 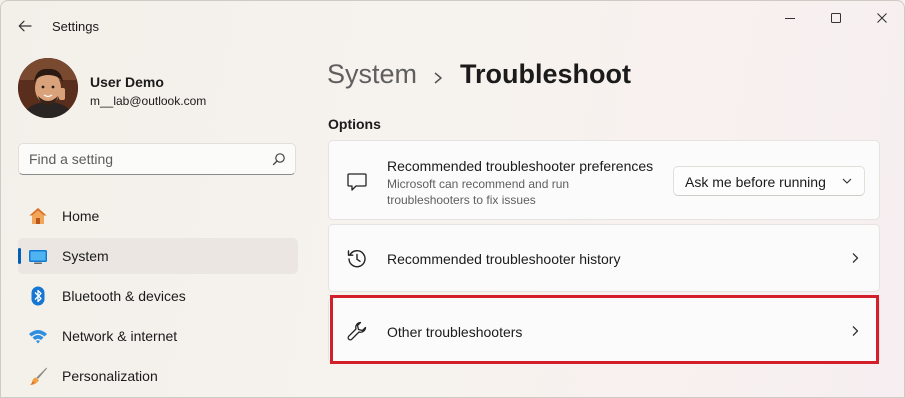 I want to click on sidebar-item-personalization: Personalization, so click(x=158, y=376).